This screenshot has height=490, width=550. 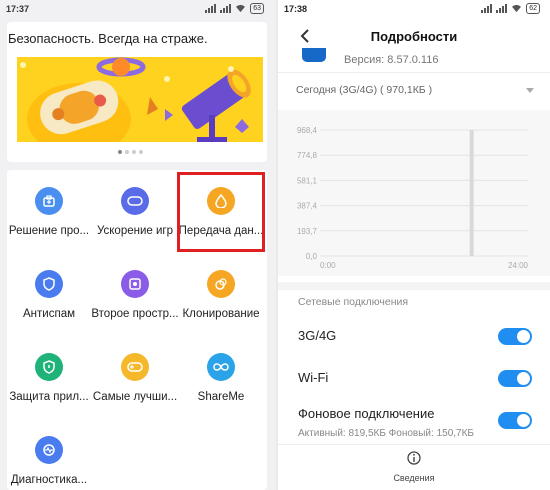 What do you see at coordinates (49, 201) in the screenshot?
I see `briefcase-icon` at bounding box center [49, 201].